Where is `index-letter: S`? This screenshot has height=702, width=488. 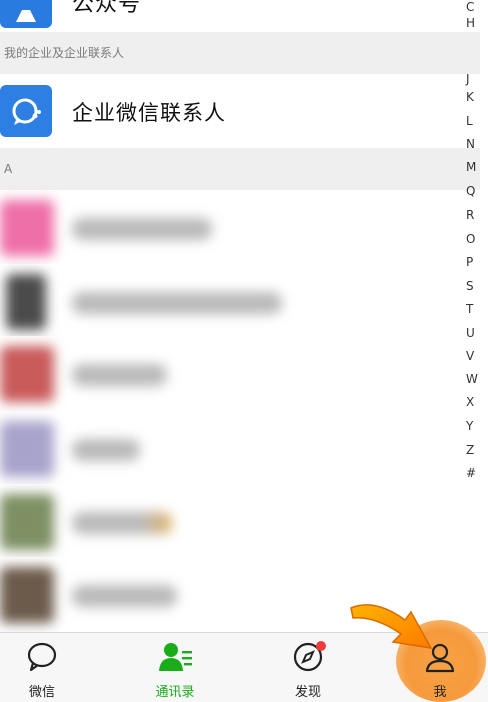 index-letter: S is located at coordinates (470, 286).